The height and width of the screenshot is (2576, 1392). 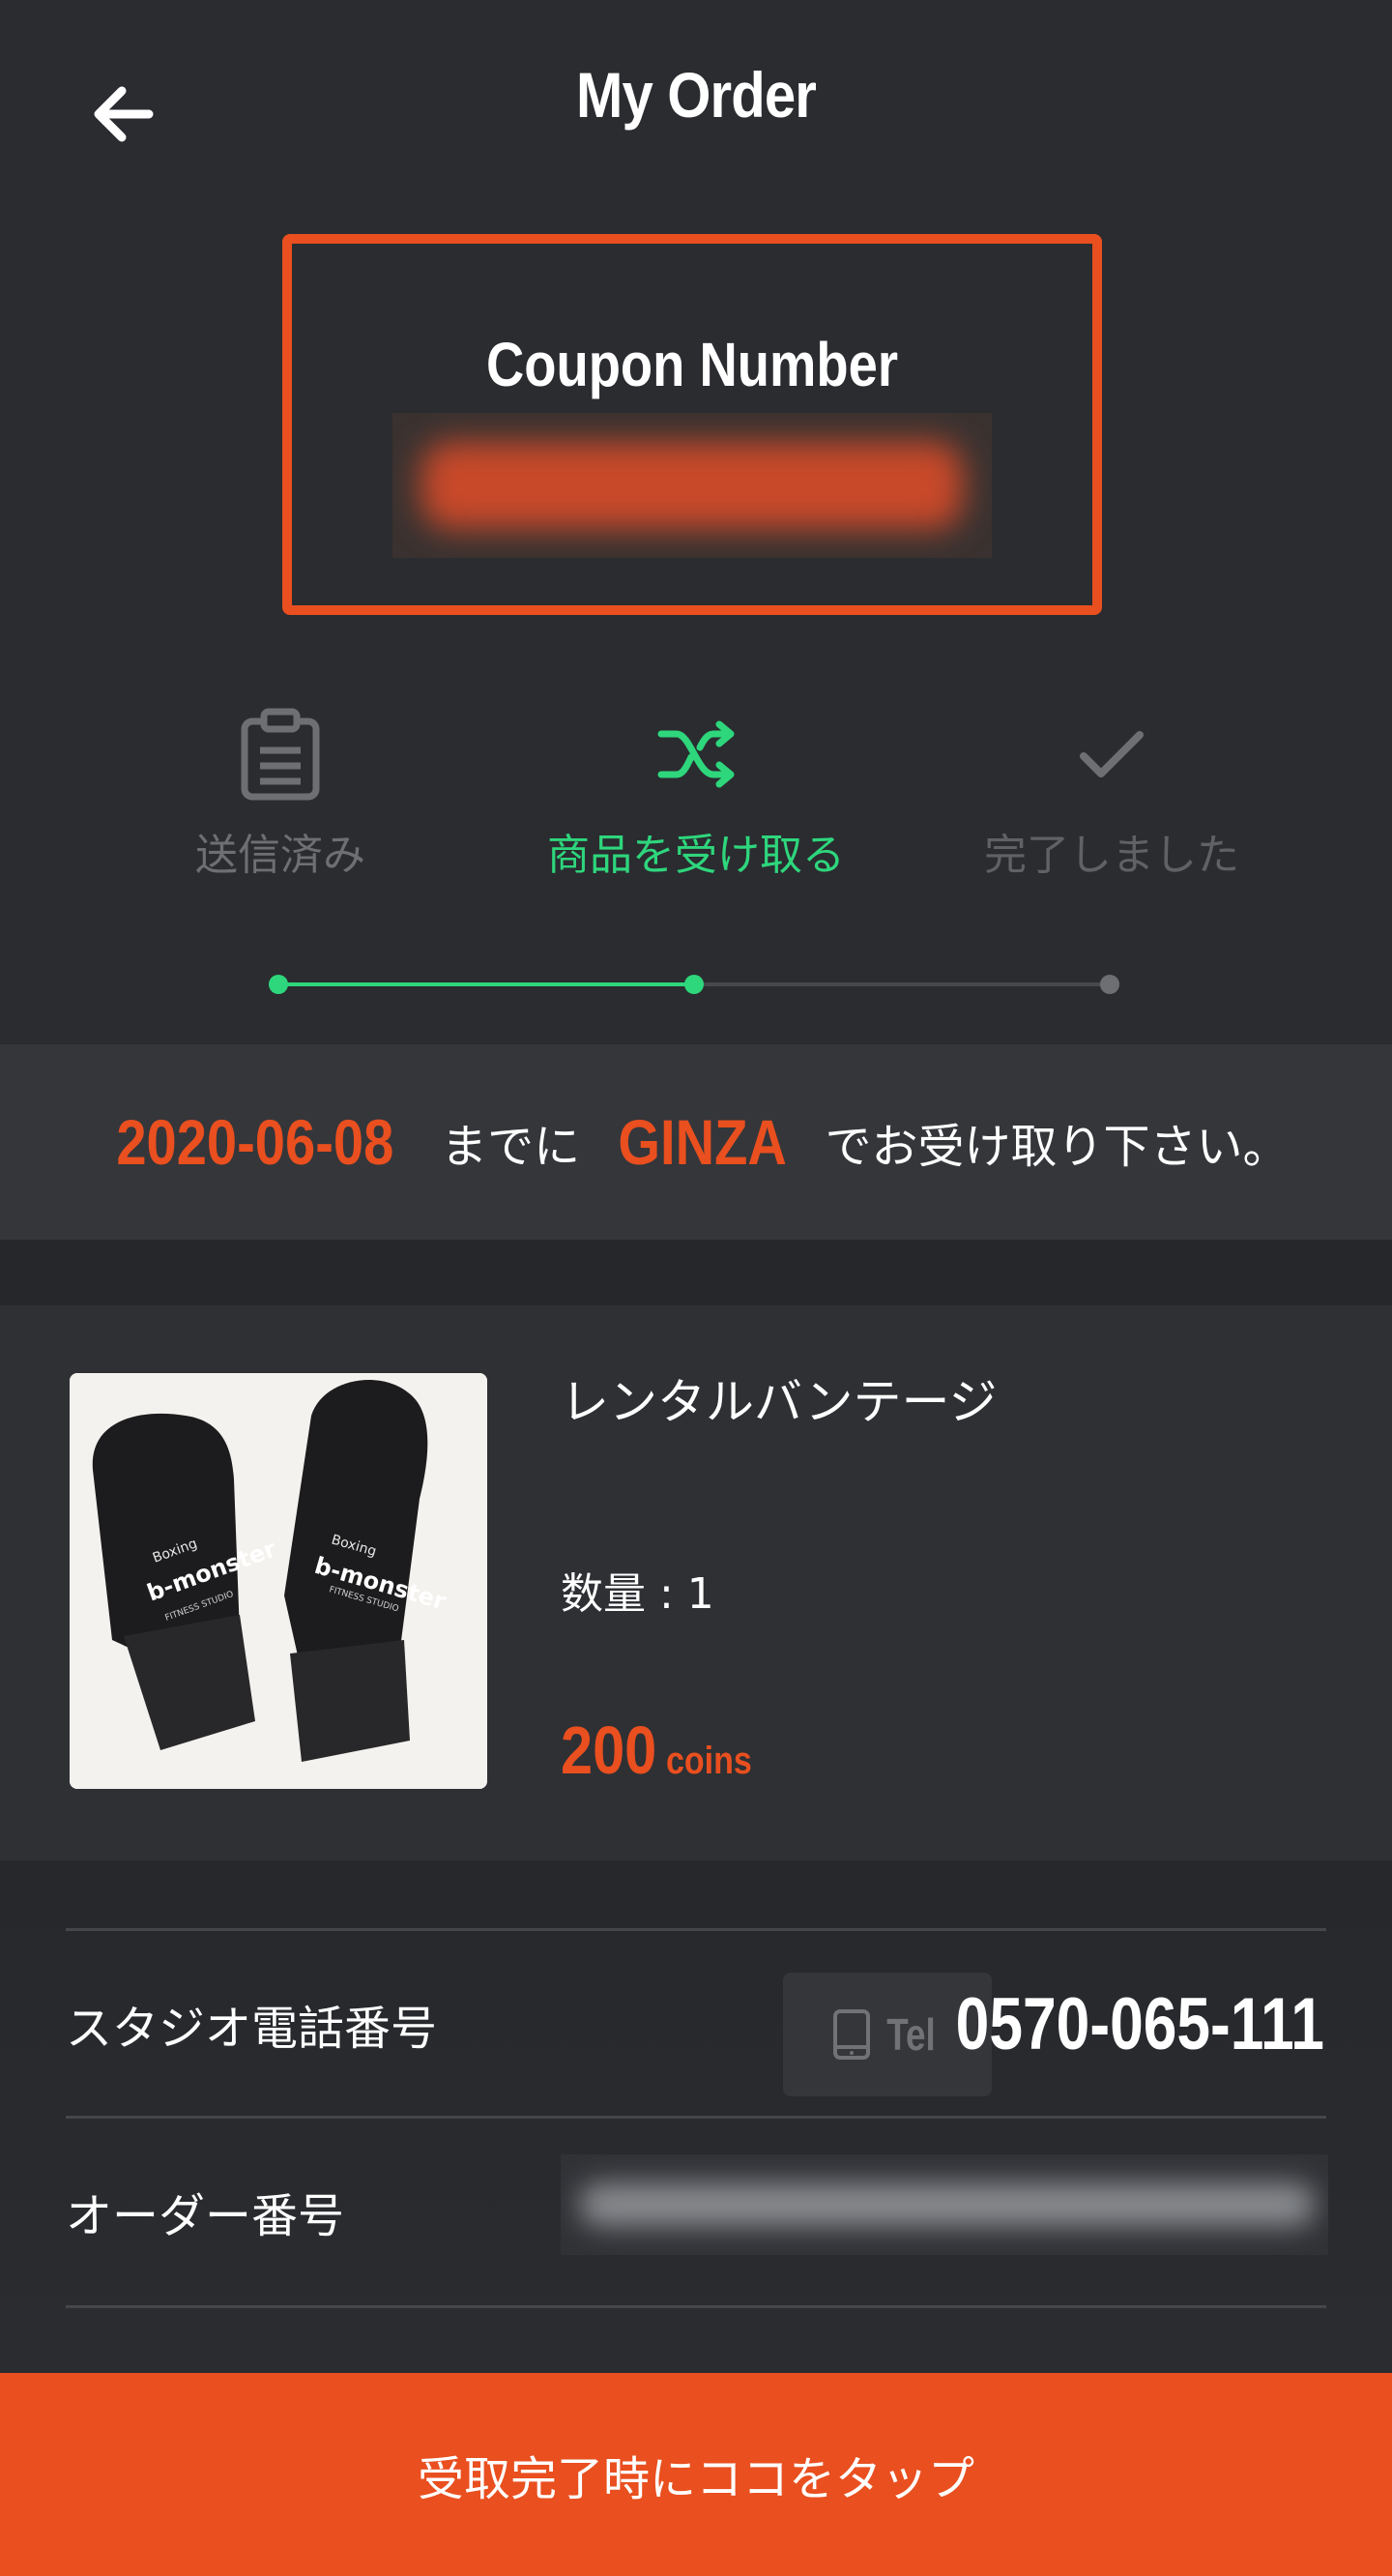 What do you see at coordinates (692, 364) in the screenshot?
I see `coupon-label: Coupon Number` at bounding box center [692, 364].